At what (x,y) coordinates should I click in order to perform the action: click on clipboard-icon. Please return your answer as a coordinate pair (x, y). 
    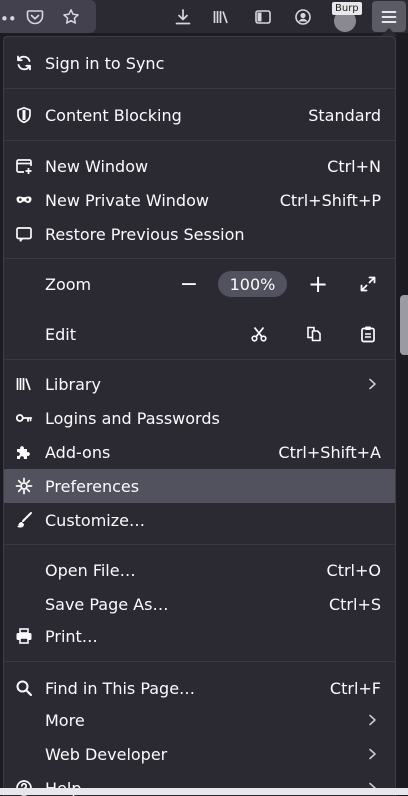
    Looking at the image, I should click on (368, 334).